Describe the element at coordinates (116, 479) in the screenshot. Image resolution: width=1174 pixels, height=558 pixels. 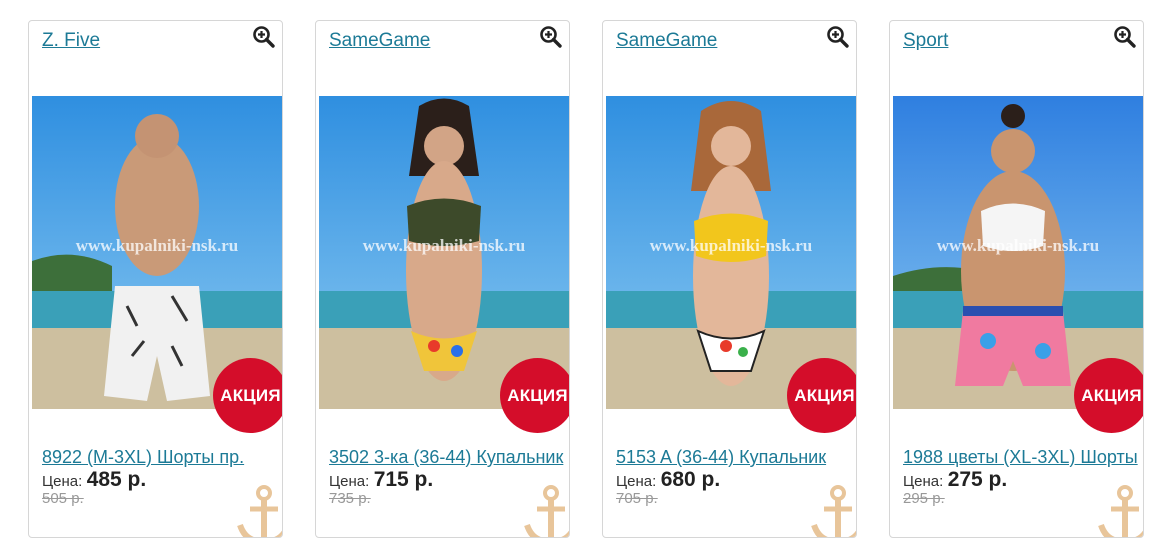
I see `price-value: 485 р.` at that location.